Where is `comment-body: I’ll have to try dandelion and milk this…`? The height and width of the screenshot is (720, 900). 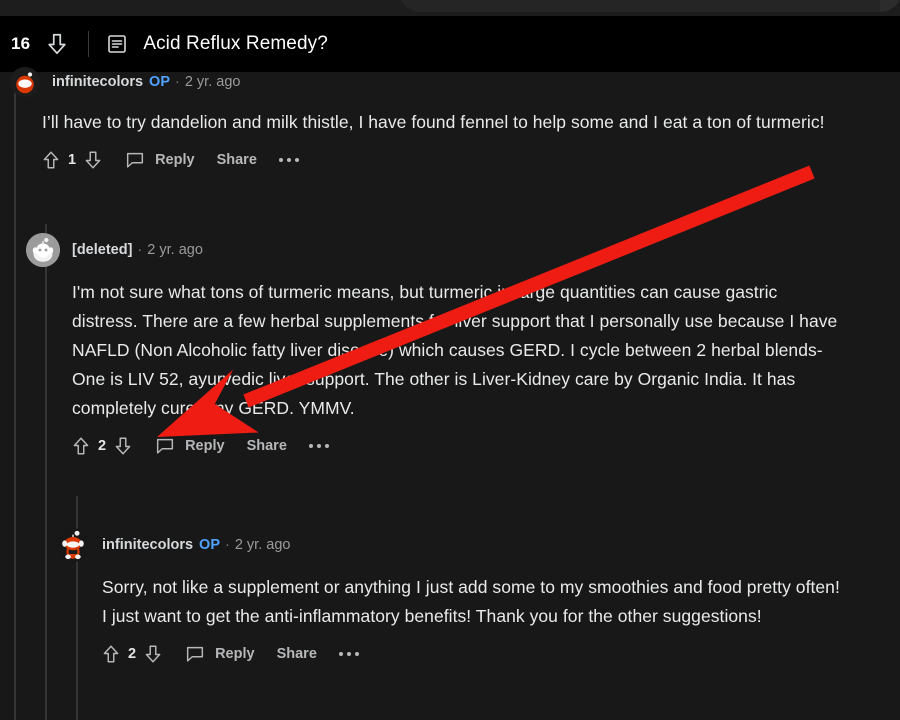 comment-body: I’ll have to try dandelion and milk this… is located at coordinates (433, 122).